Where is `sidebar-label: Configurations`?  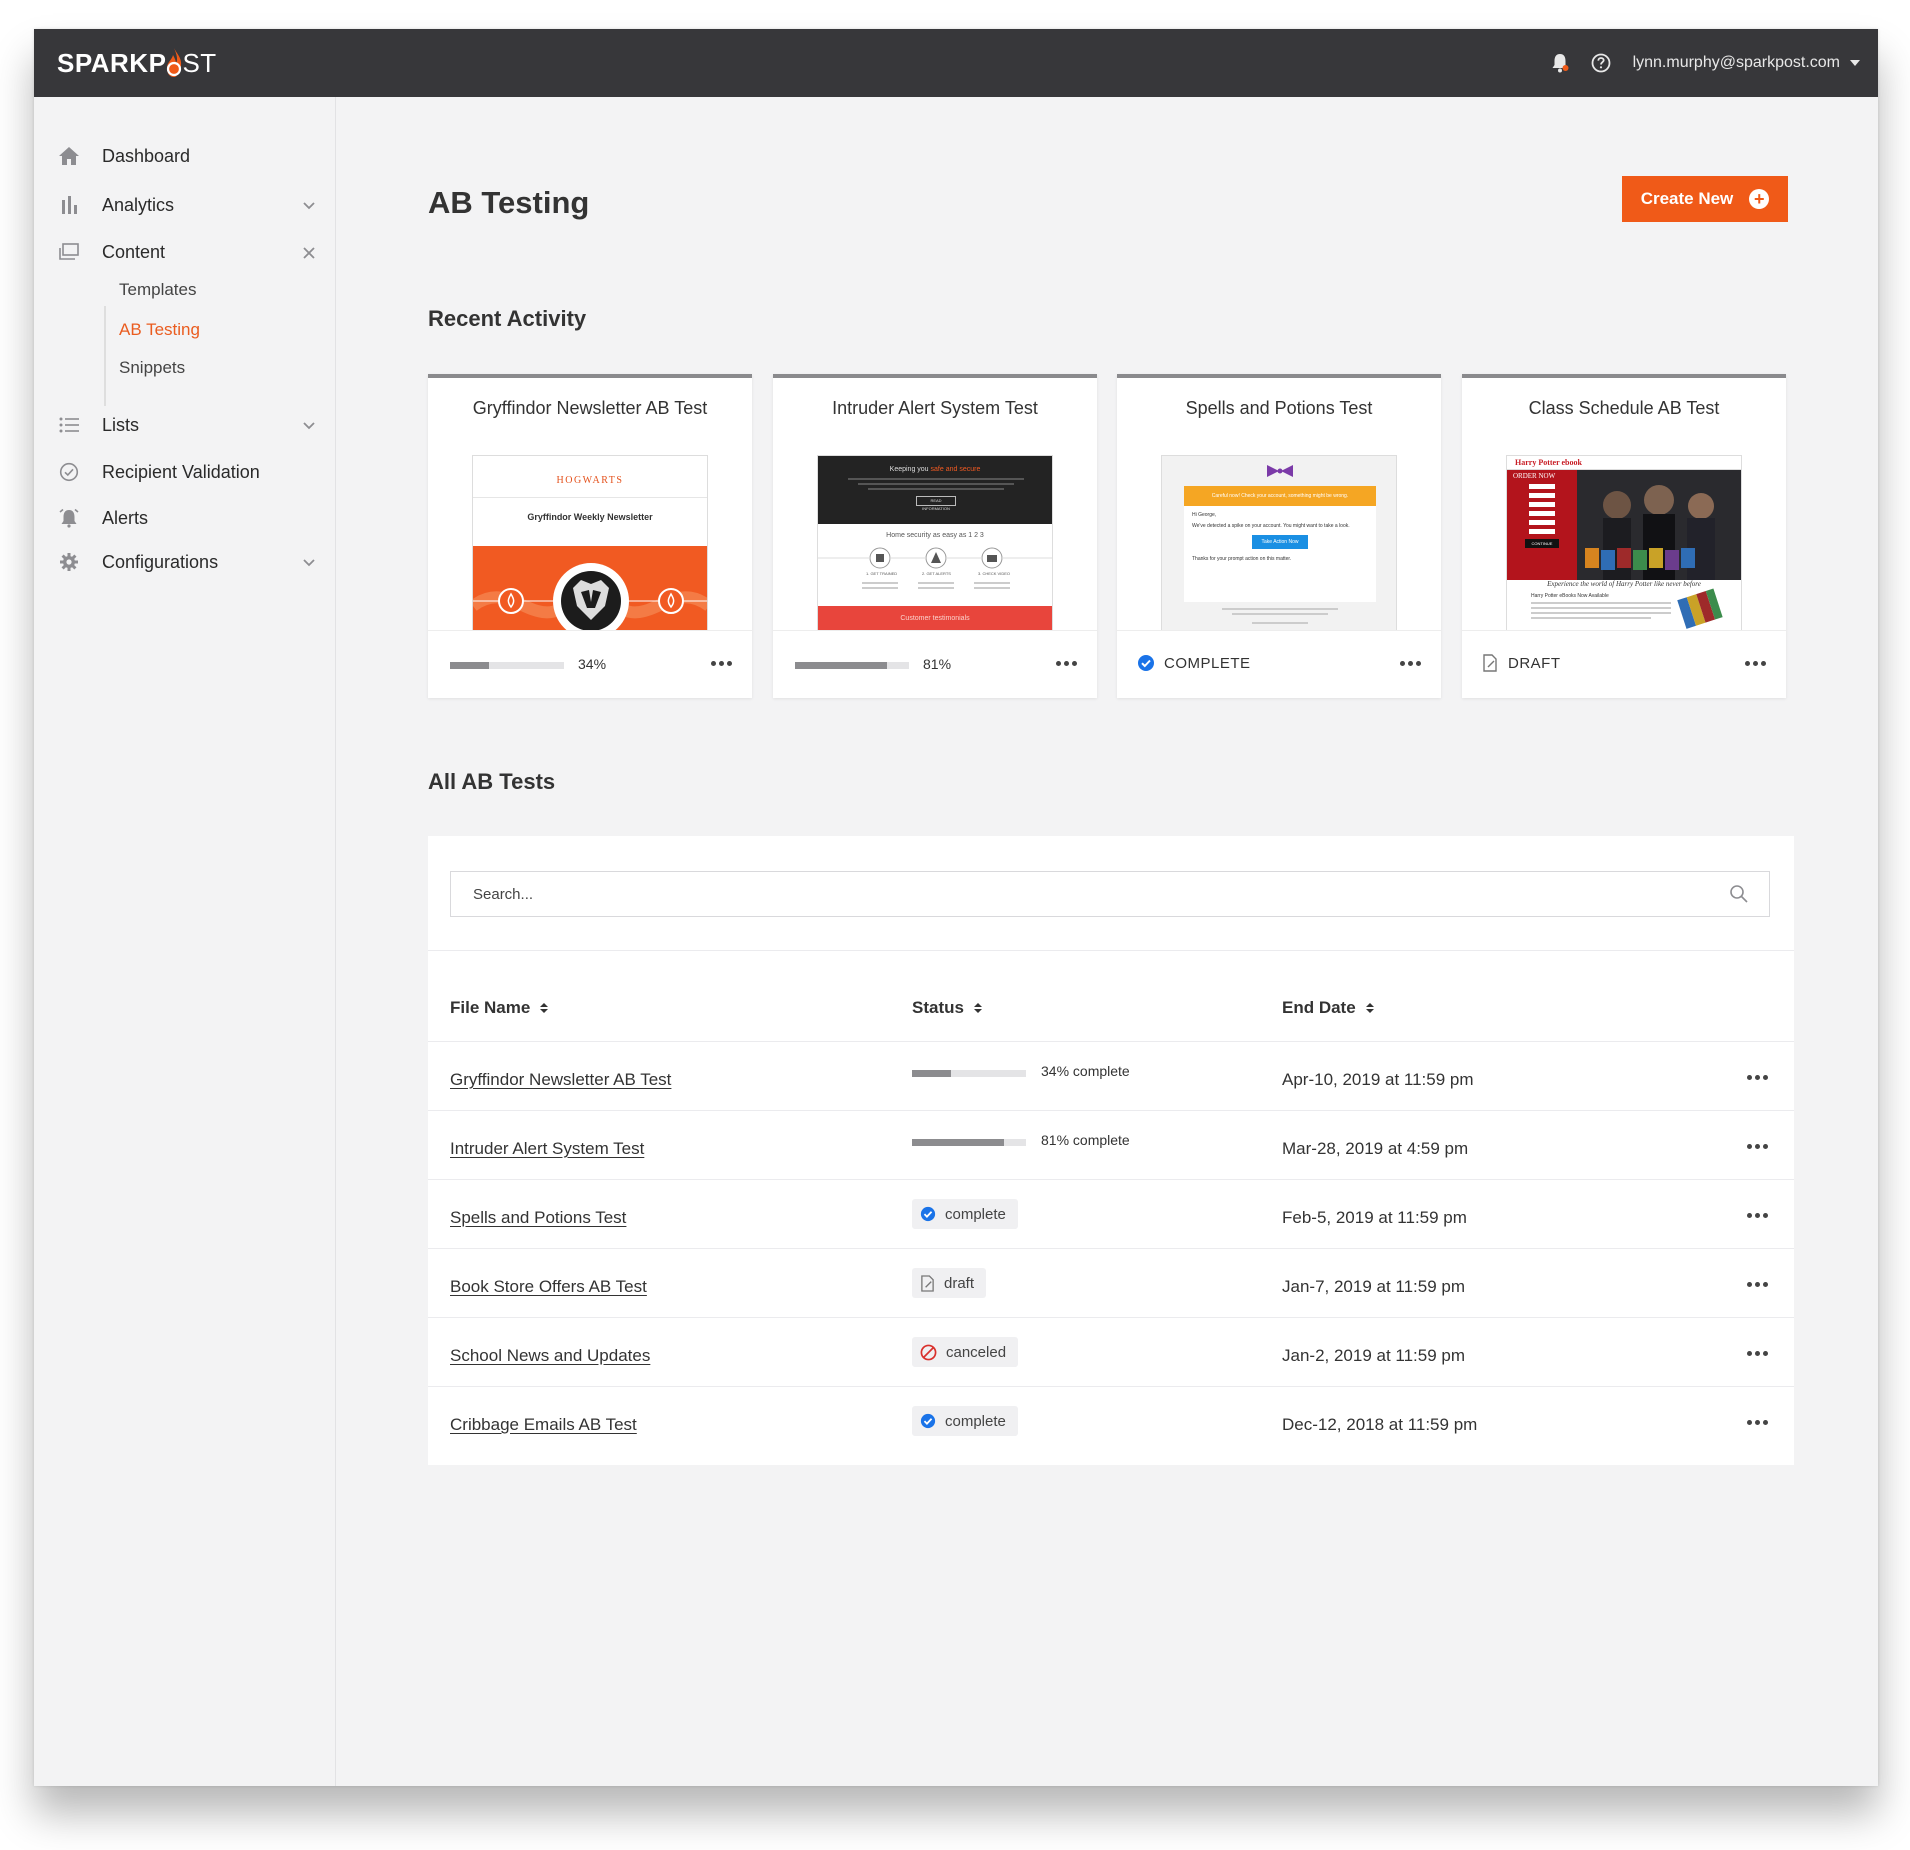
sidebar-label: Configurations is located at coordinates (160, 561).